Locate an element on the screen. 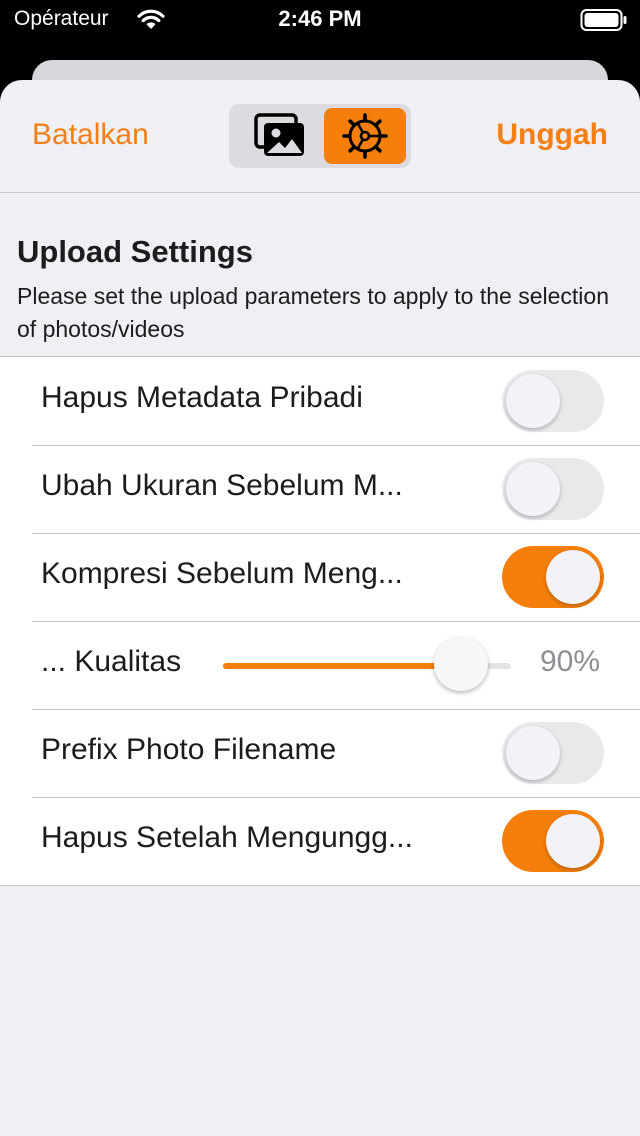  delete-after-toggle is located at coordinates (553, 841).